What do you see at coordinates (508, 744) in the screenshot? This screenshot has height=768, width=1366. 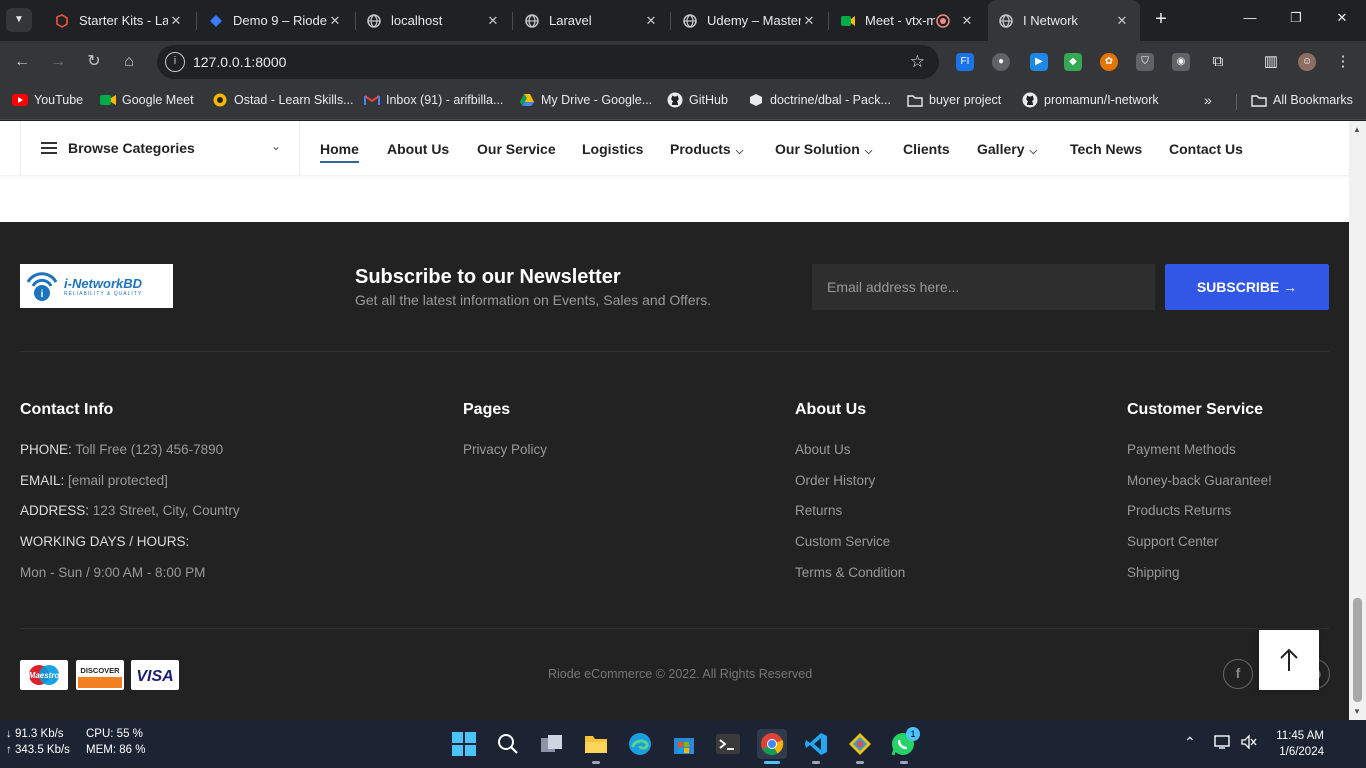 I see `search-icon` at bounding box center [508, 744].